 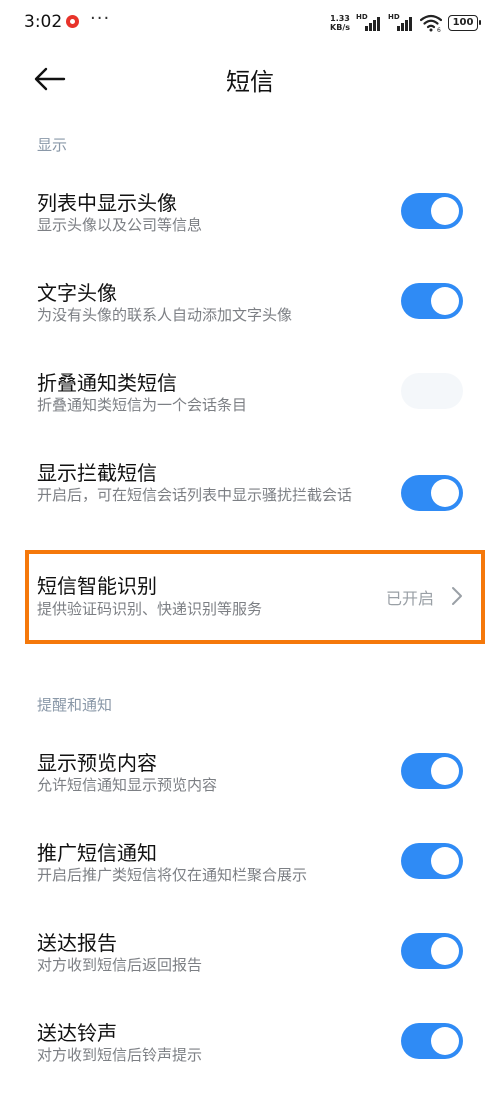 I want to click on page-title: 短信, so click(x=250, y=82).